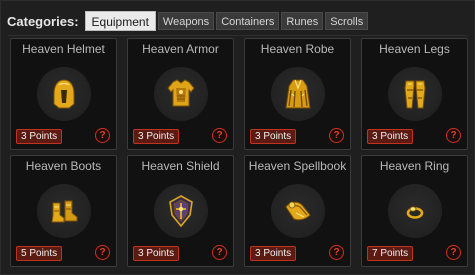 This screenshot has width=475, height=275. Describe the element at coordinates (414, 49) in the screenshot. I see `item-title: Heaven Legs` at that location.